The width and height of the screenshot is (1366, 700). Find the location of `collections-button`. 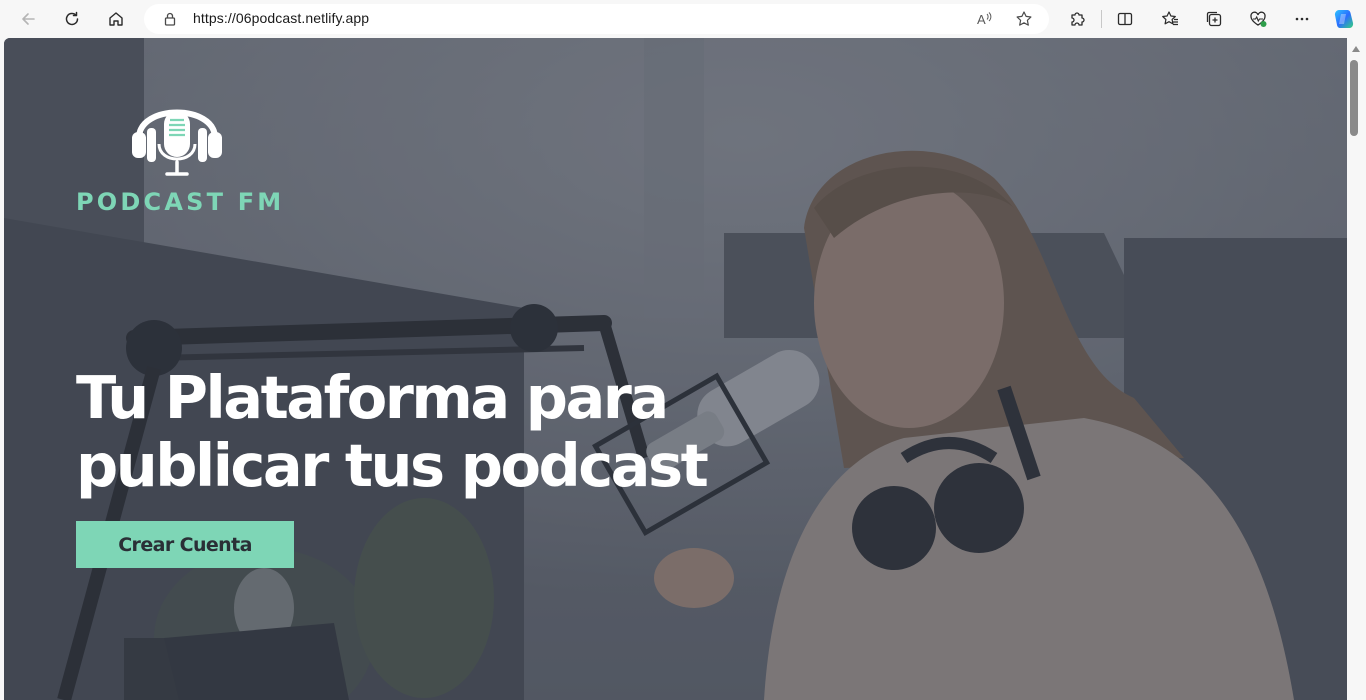

collections-button is located at coordinates (1214, 19).